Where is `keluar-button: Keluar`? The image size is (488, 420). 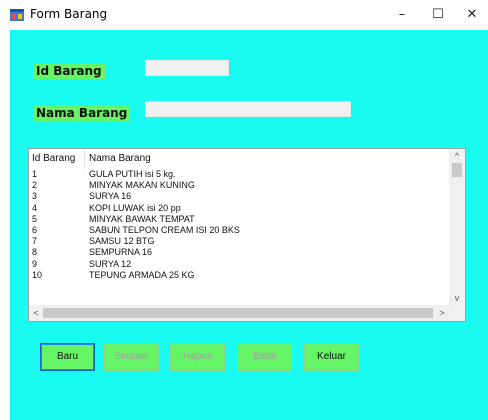 keluar-button: Keluar is located at coordinates (331, 357).